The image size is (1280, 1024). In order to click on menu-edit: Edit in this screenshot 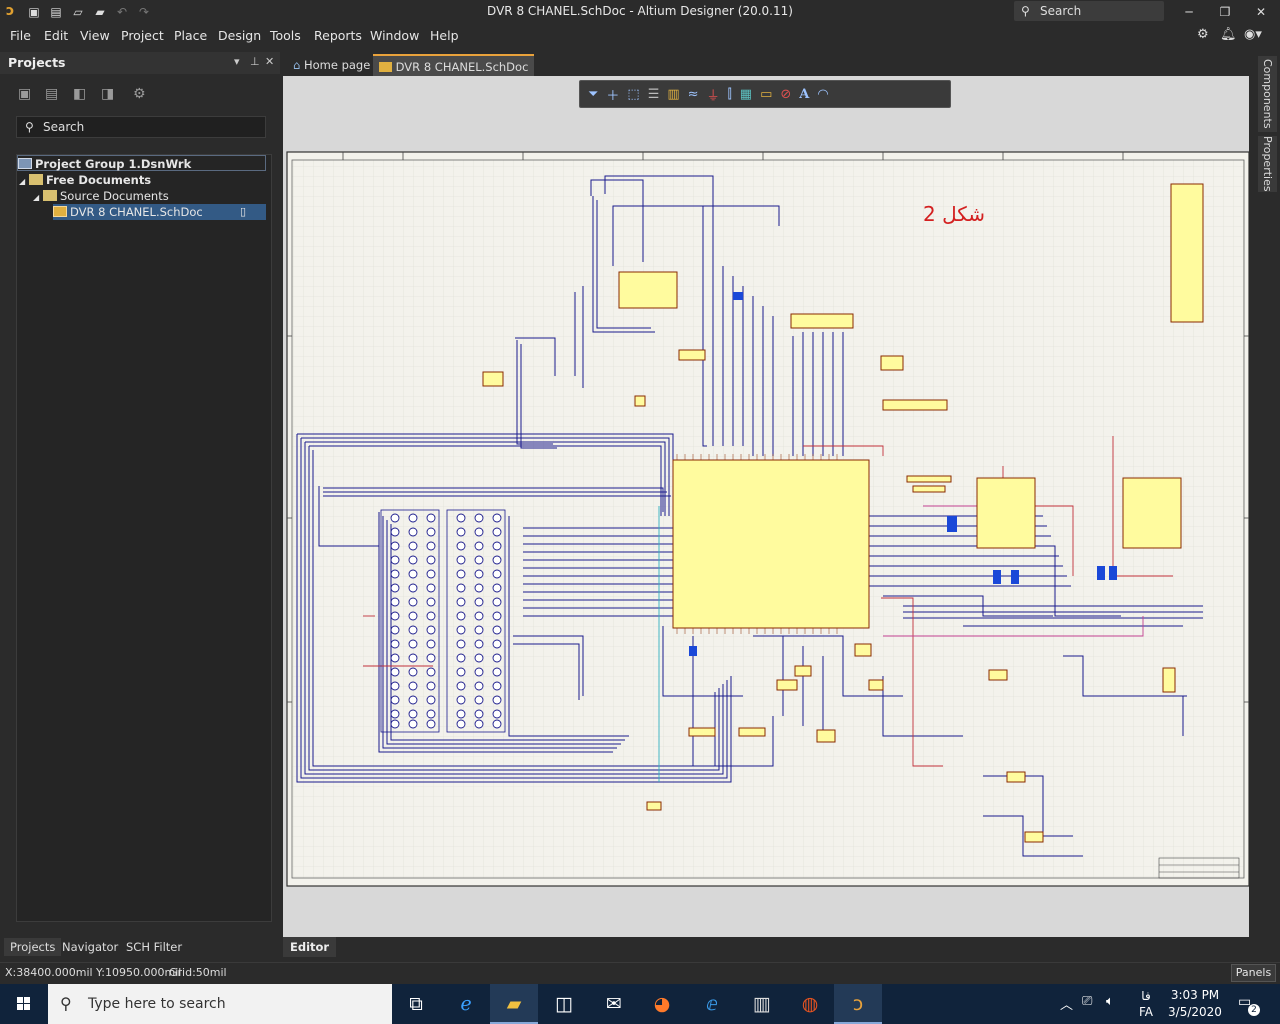, I will do `click(56, 35)`.